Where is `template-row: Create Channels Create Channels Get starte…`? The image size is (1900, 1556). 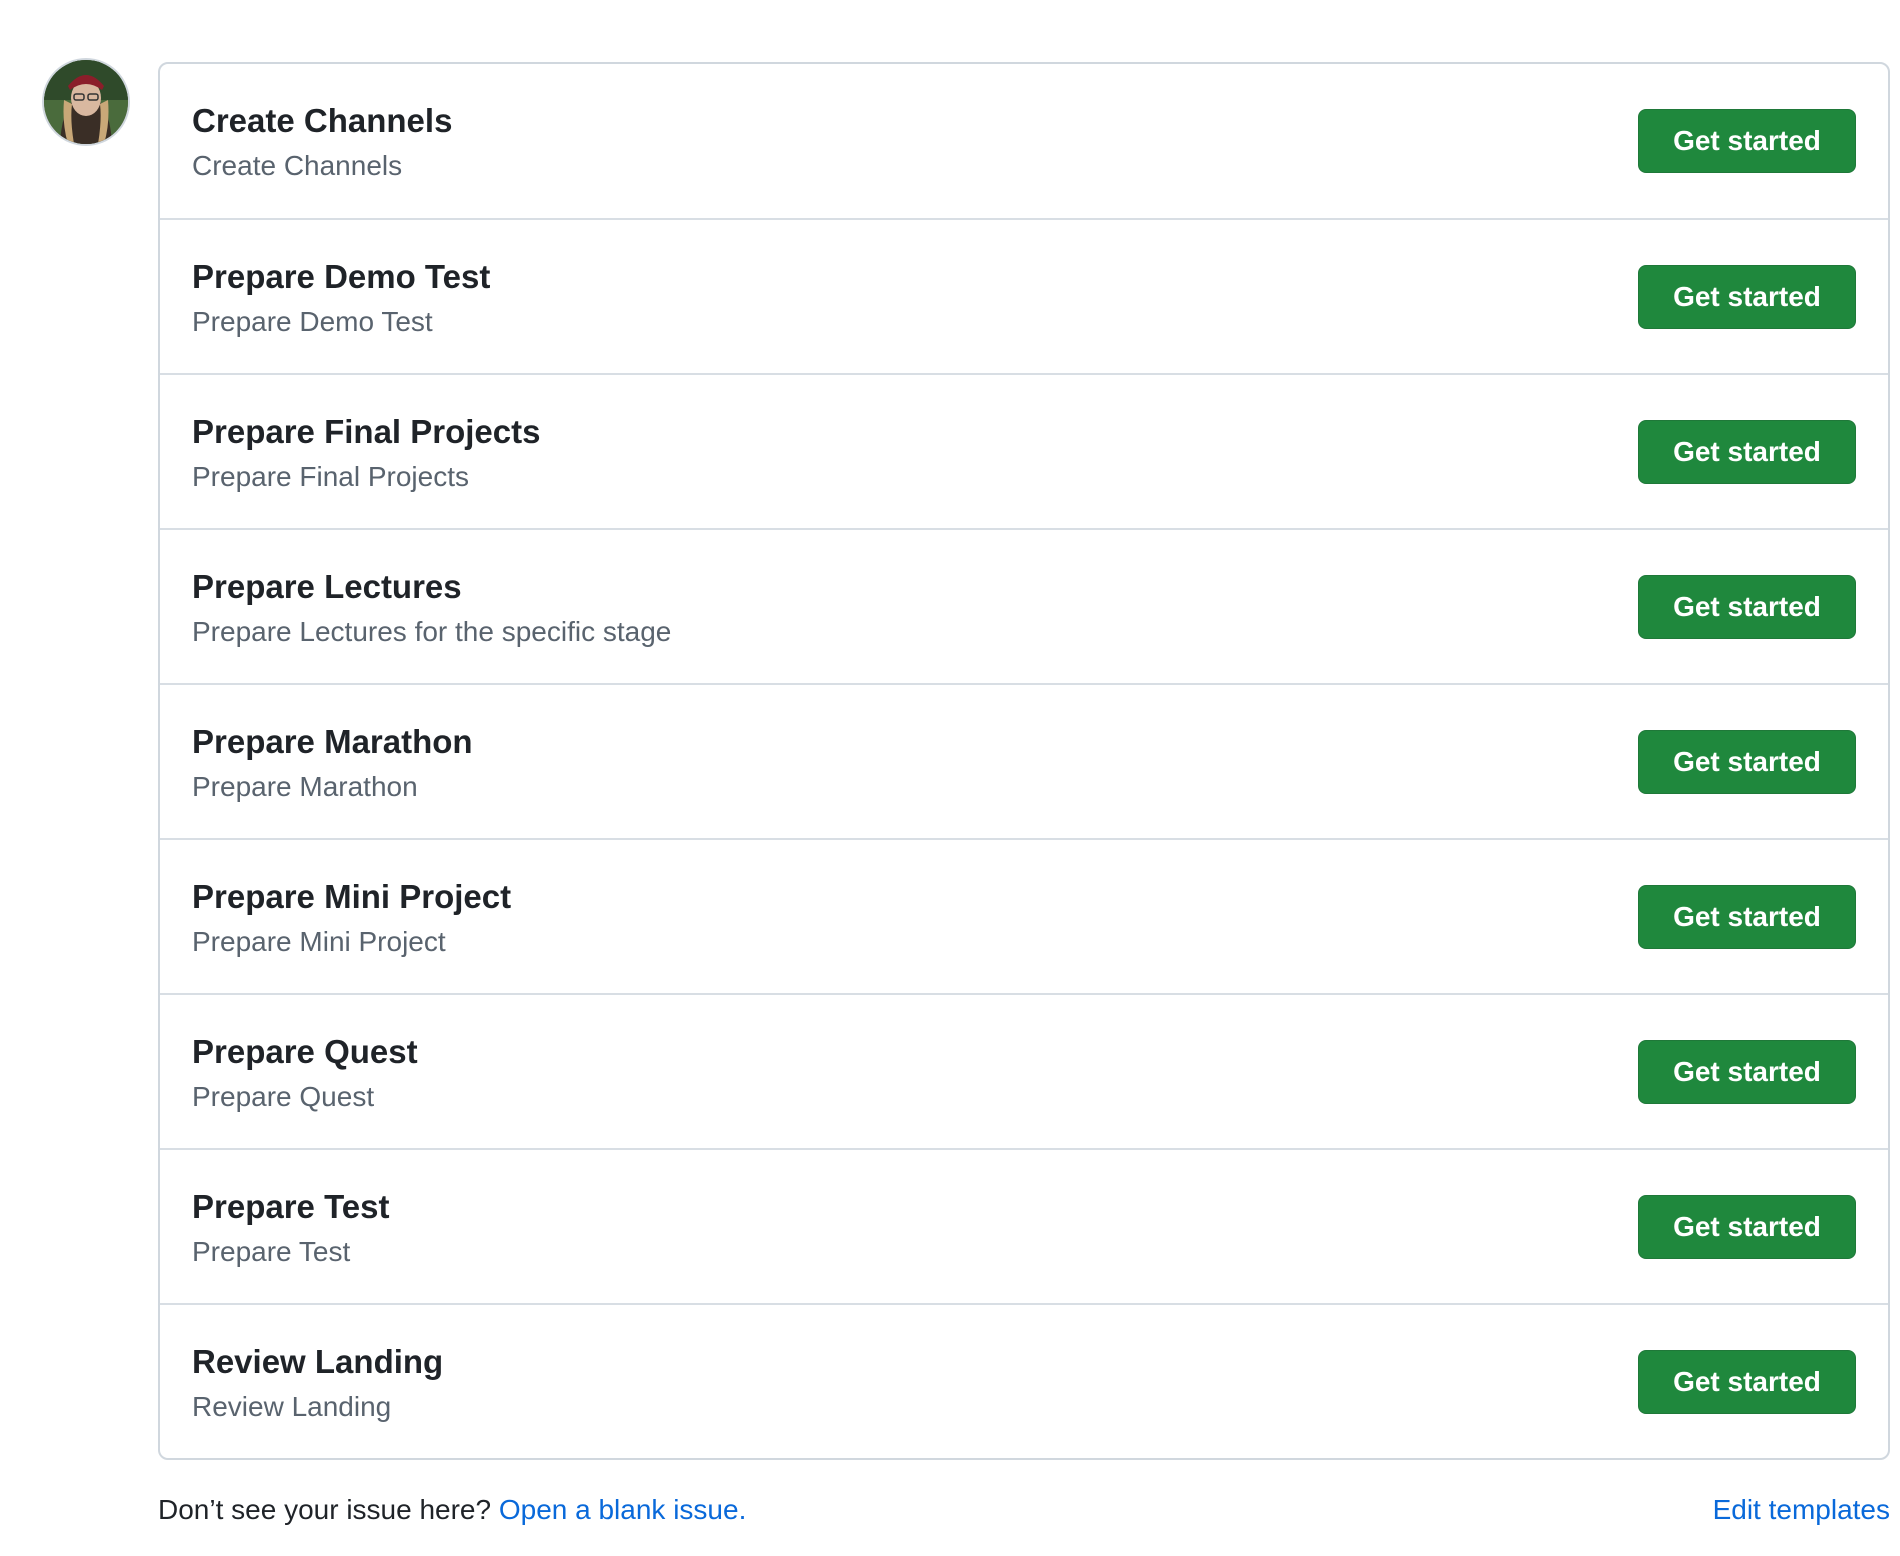 template-row: Create Channels Create Channels Get starte… is located at coordinates (1024, 141).